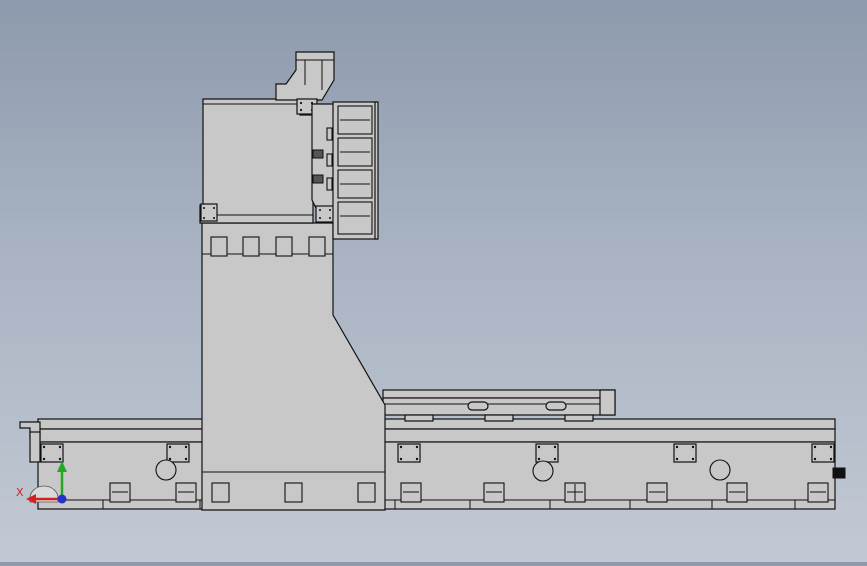 The height and width of the screenshot is (566, 867). What do you see at coordinates (289, 145) in the screenshot?
I see `headstock` at bounding box center [289, 145].